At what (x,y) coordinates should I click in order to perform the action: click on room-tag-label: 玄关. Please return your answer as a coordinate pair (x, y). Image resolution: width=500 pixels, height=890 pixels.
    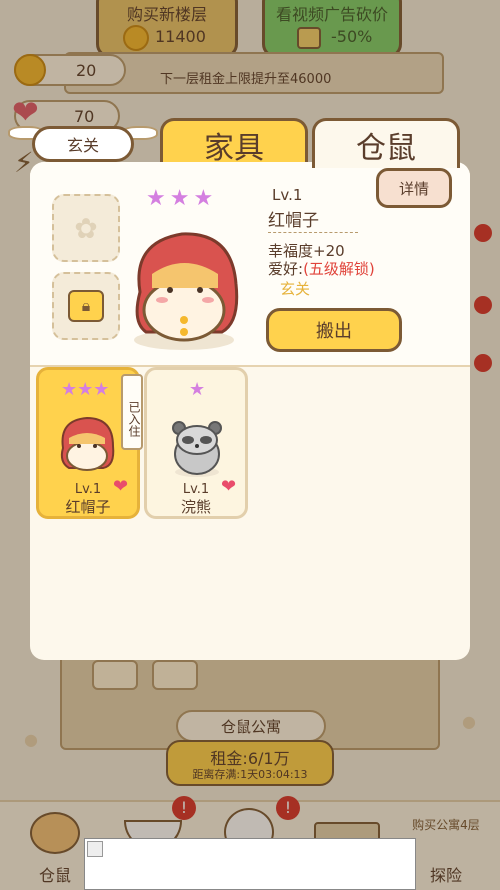
    Looking at the image, I should click on (83, 144).